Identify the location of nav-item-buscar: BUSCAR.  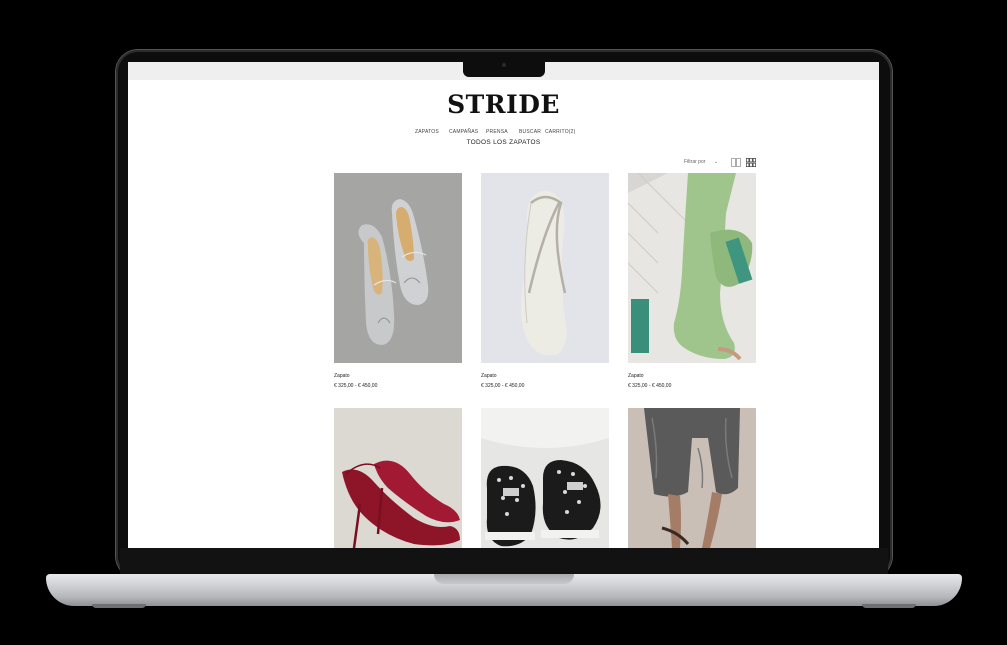
(530, 132).